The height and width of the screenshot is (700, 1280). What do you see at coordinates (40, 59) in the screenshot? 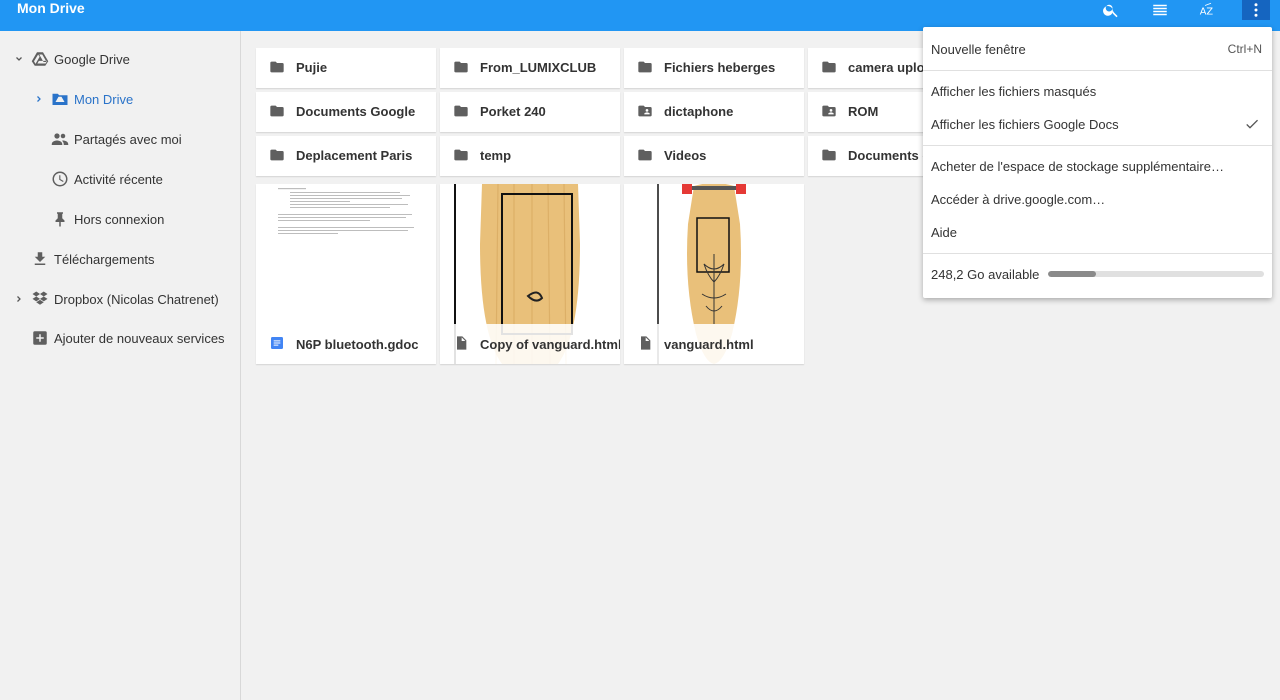
I see `drive-icon` at bounding box center [40, 59].